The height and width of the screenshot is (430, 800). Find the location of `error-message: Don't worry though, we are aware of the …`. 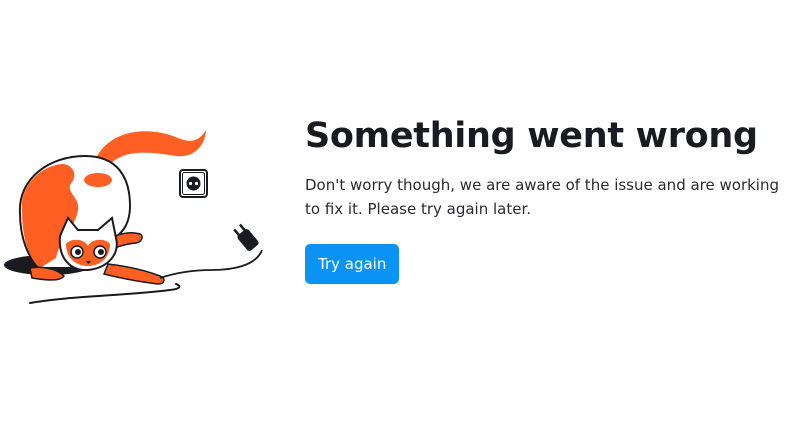

error-message: Don't worry though, we are aware of the … is located at coordinates (542, 197).